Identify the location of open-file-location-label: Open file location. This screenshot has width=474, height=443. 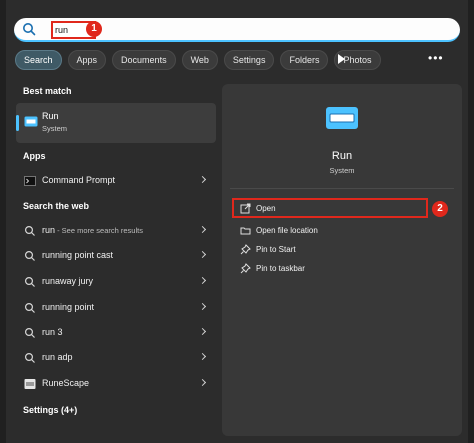
(287, 230).